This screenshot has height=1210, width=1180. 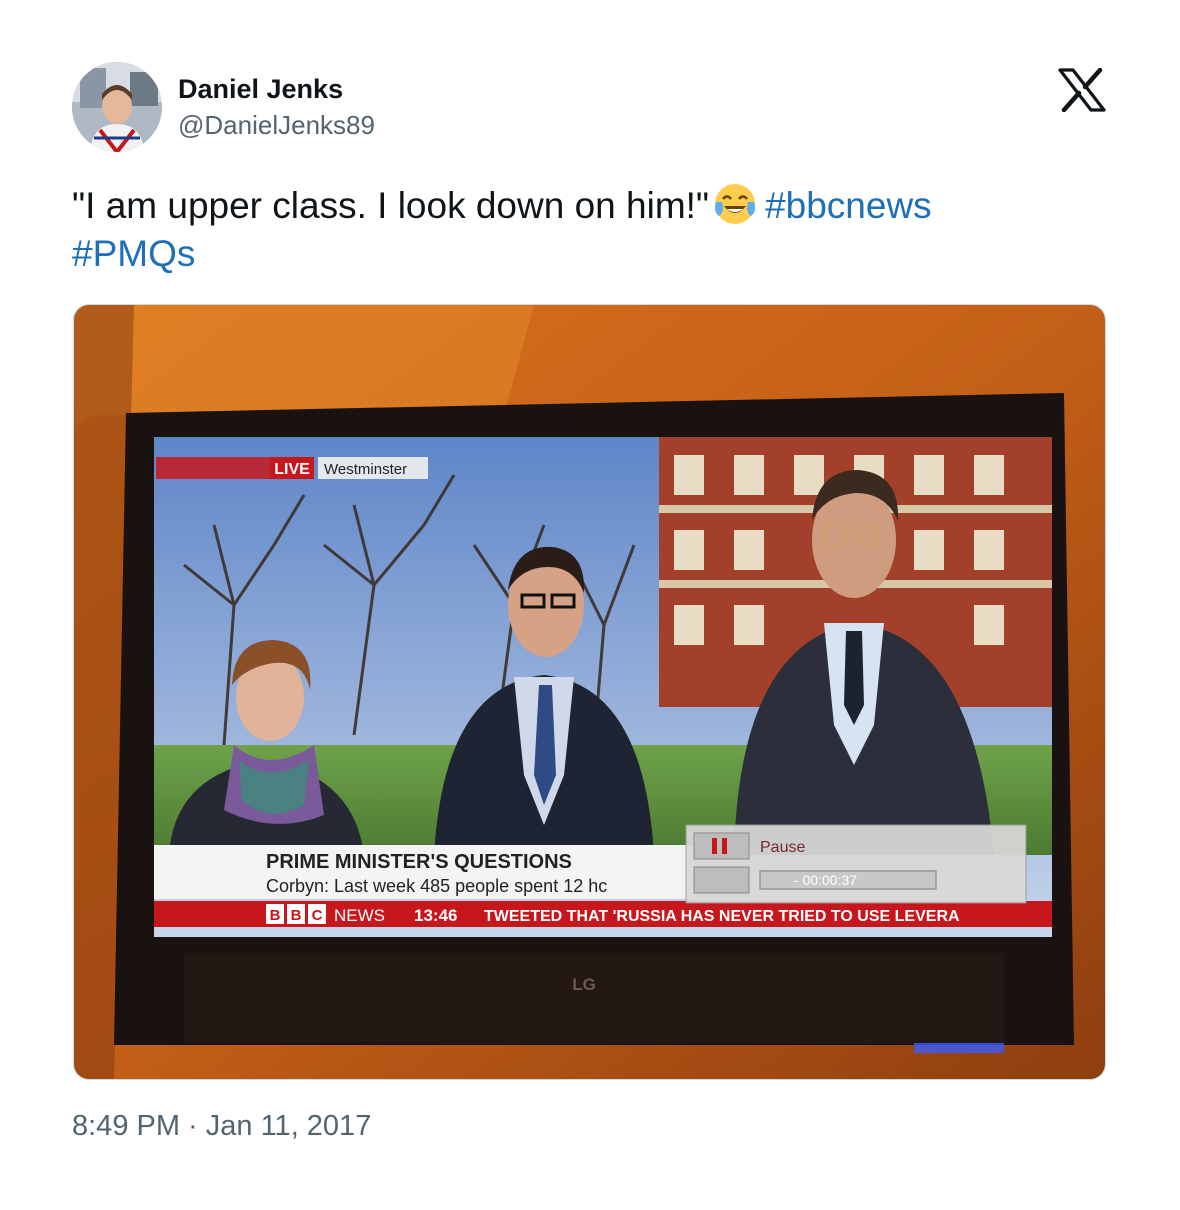 I want to click on subline-caption: Corbyn: Last week 485 people spent 12 hc, so click(x=436, y=886).